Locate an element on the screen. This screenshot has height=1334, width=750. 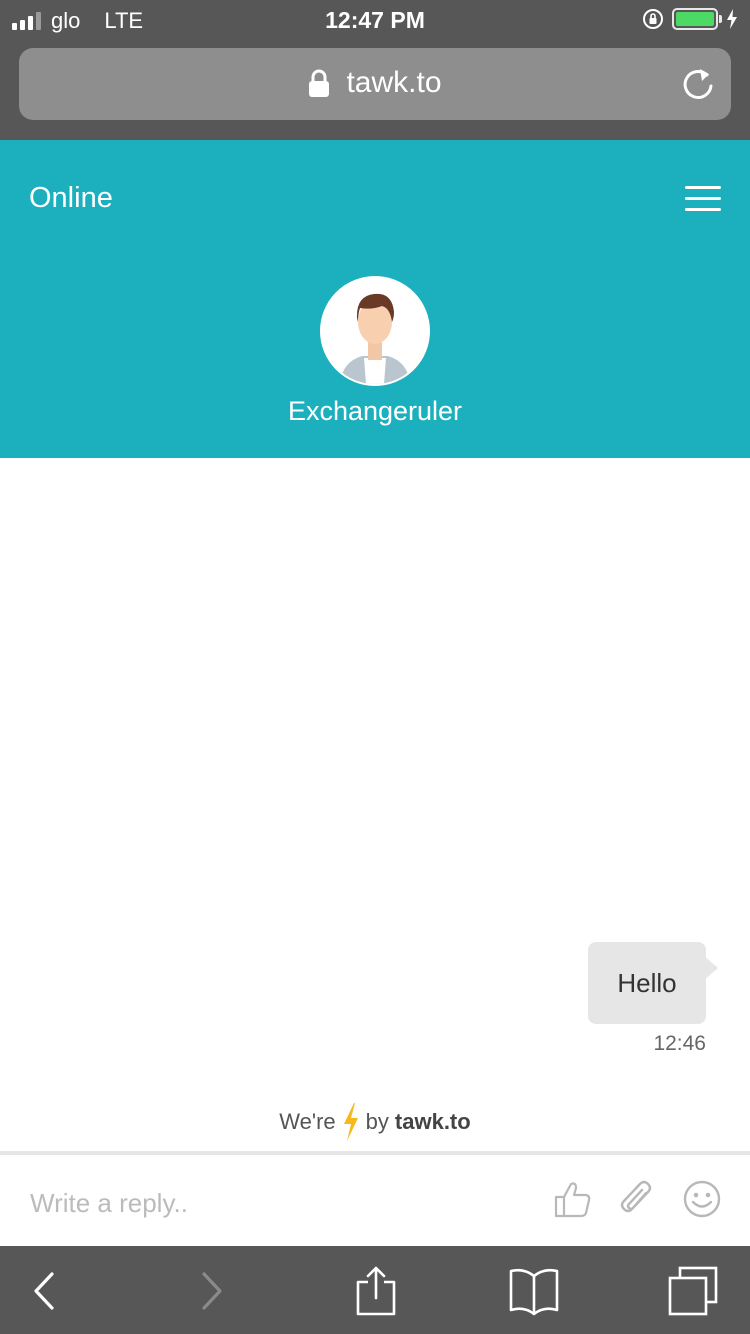
chevron-right-icon is located at coordinates (212, 1291).